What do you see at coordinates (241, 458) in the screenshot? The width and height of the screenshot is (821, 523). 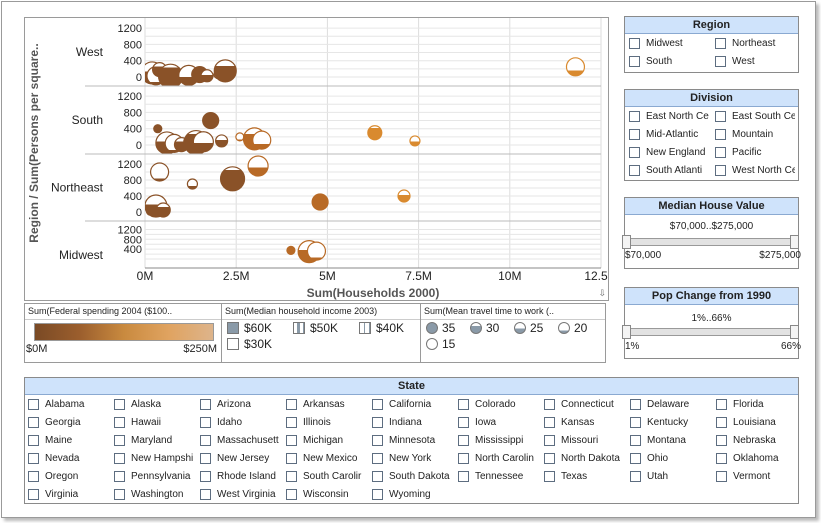 I see `state-checkbox-new-jersey: New Jersey` at bounding box center [241, 458].